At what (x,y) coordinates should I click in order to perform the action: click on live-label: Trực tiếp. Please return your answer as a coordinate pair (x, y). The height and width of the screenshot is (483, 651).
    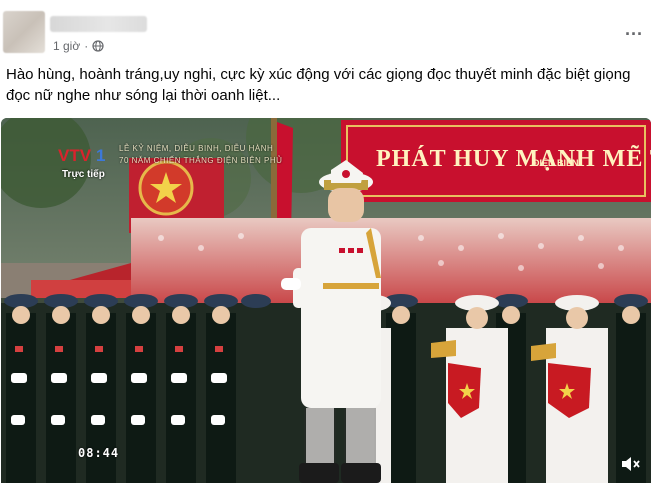
    Looking at the image, I should click on (83, 174).